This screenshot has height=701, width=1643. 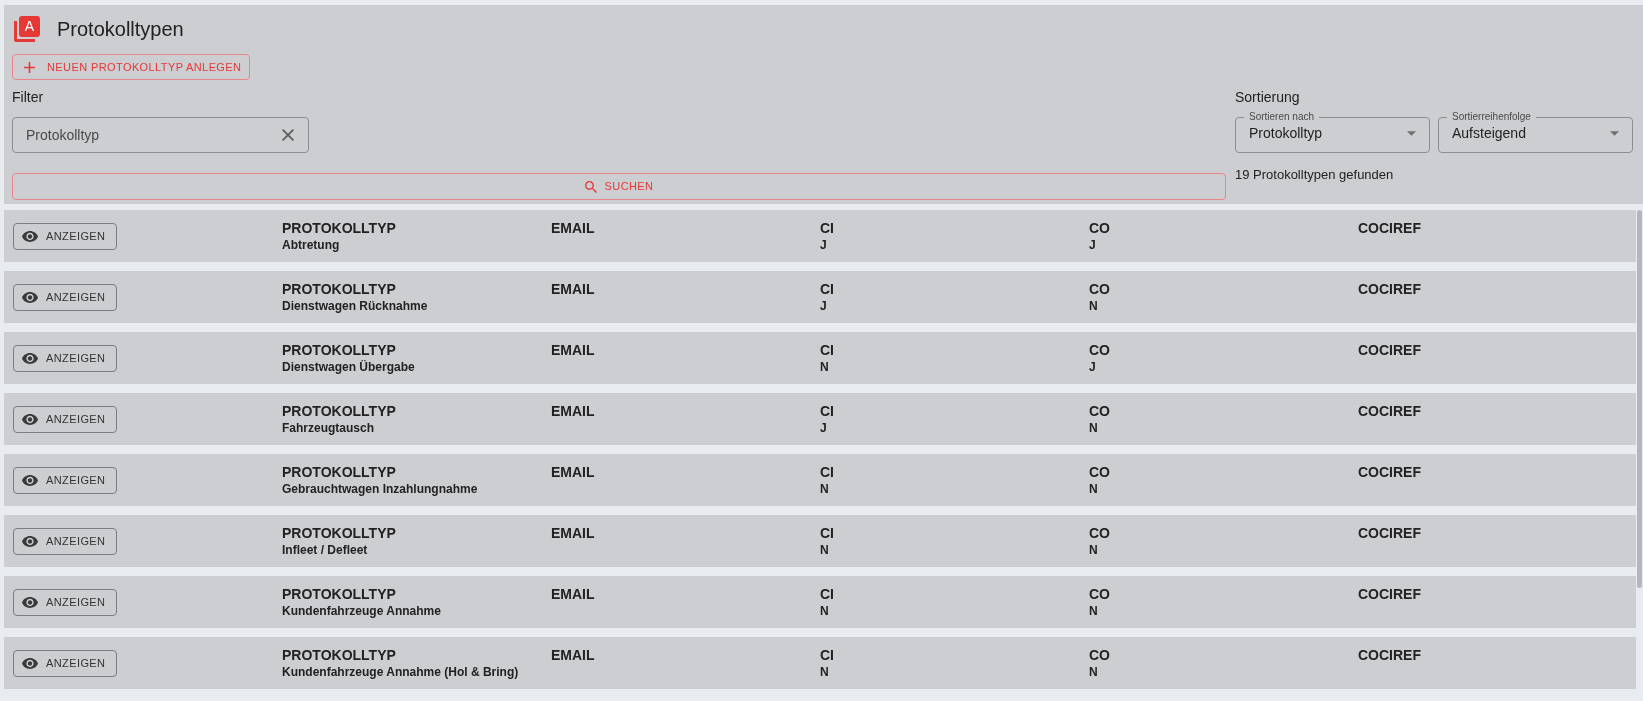 What do you see at coordinates (1267, 97) in the screenshot?
I see `sort-heading: Sortierung` at bounding box center [1267, 97].